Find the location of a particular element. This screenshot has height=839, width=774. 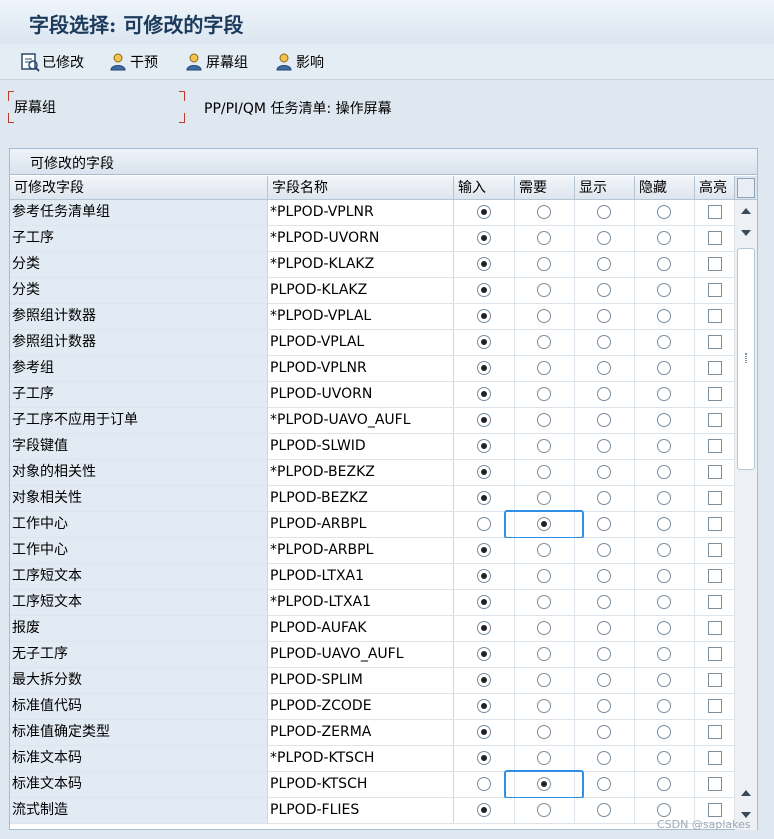

influence-button: 影响 is located at coordinates (299, 62).